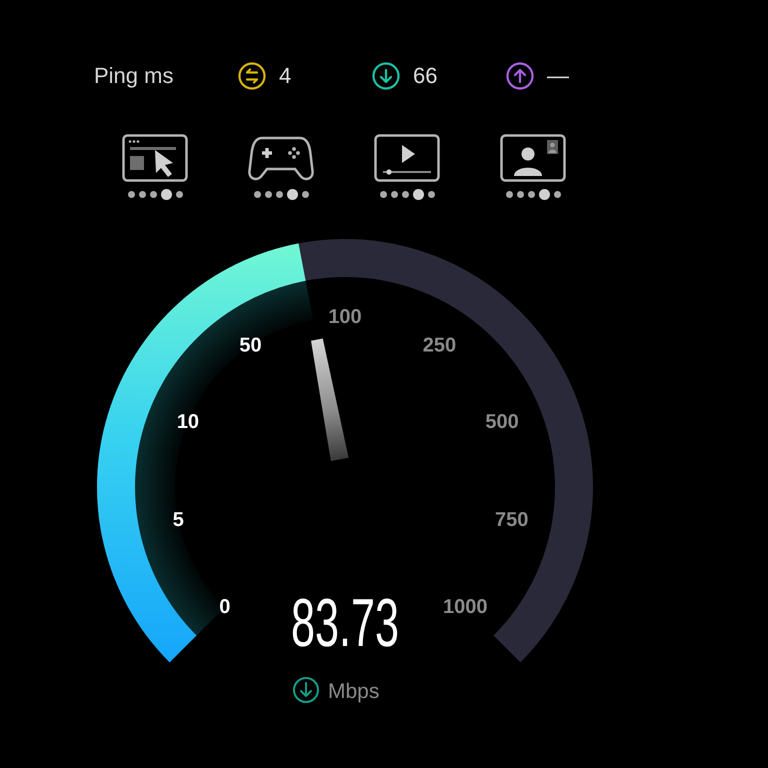 The height and width of the screenshot is (768, 768). Describe the element at coordinates (439, 345) in the screenshot. I see `gauge-tick-label: 250` at that location.